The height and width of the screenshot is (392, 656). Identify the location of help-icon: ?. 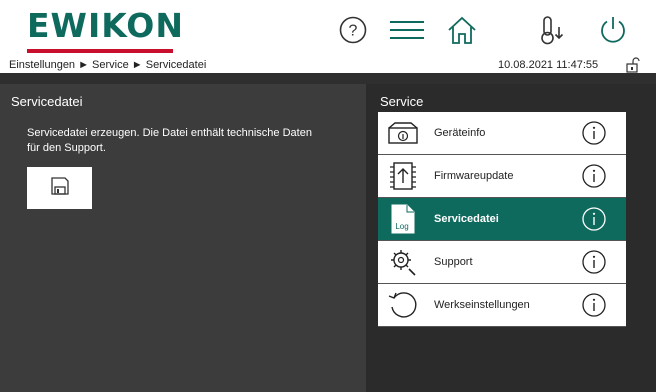
(353, 30).